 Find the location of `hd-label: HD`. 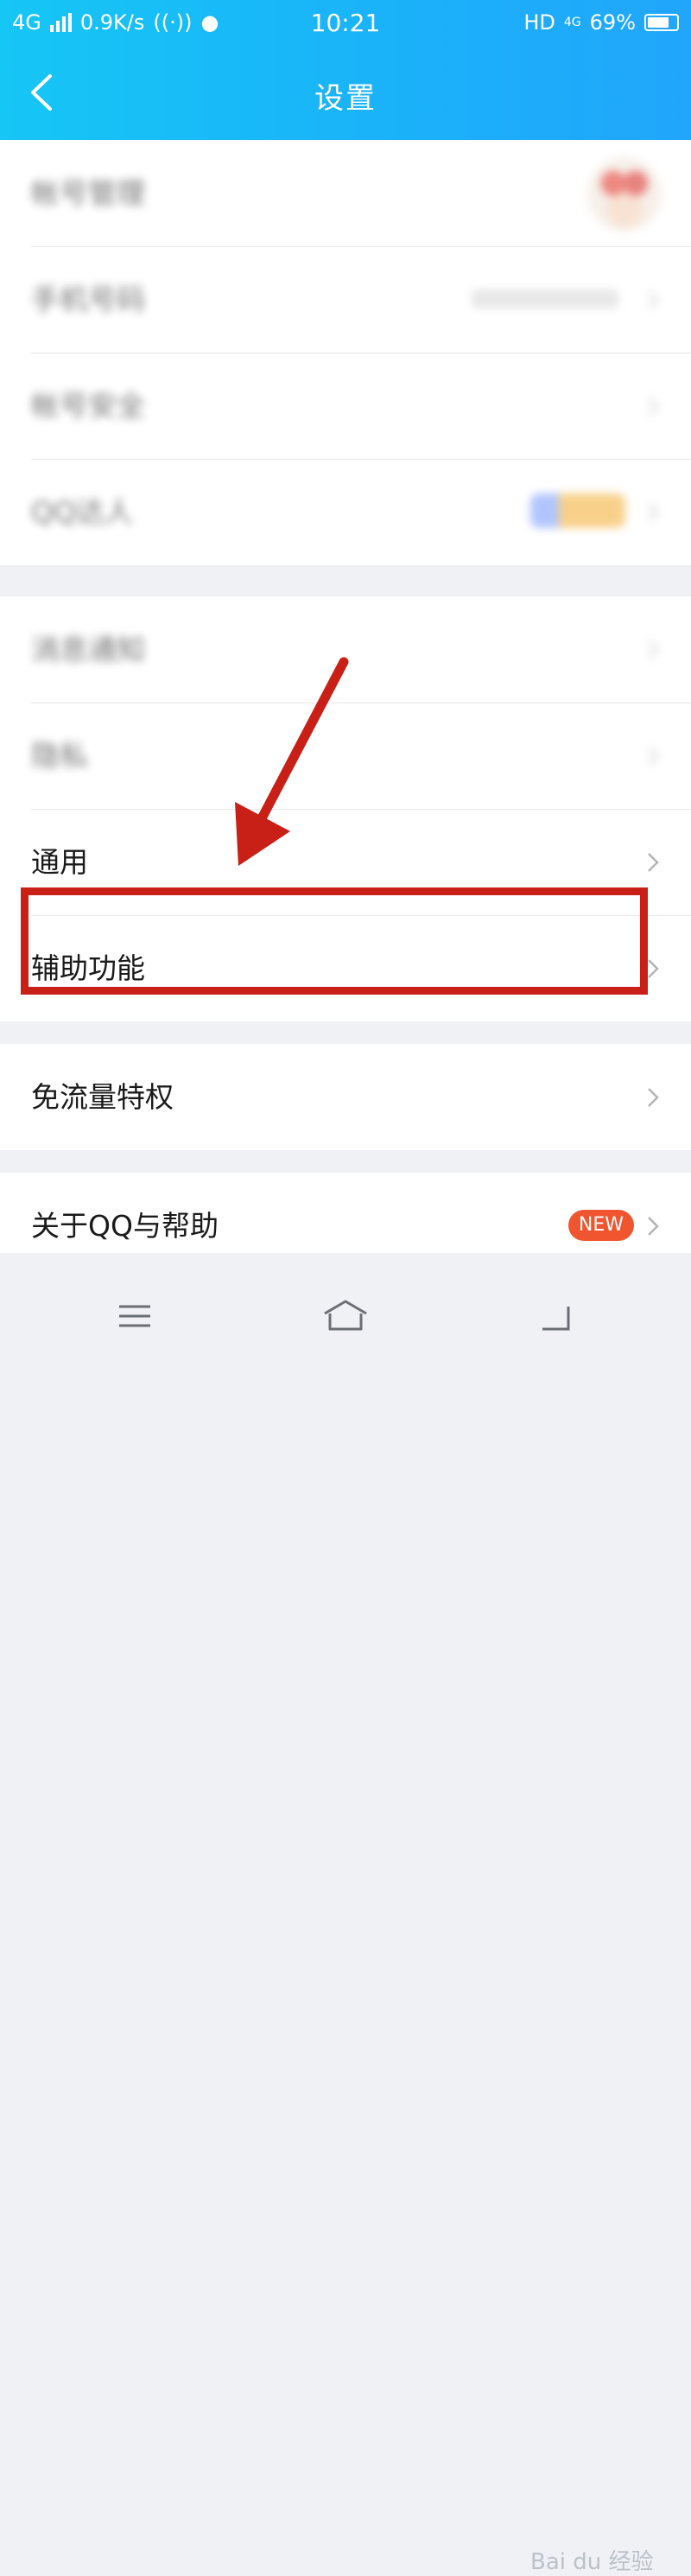

hd-label: HD is located at coordinates (539, 23).